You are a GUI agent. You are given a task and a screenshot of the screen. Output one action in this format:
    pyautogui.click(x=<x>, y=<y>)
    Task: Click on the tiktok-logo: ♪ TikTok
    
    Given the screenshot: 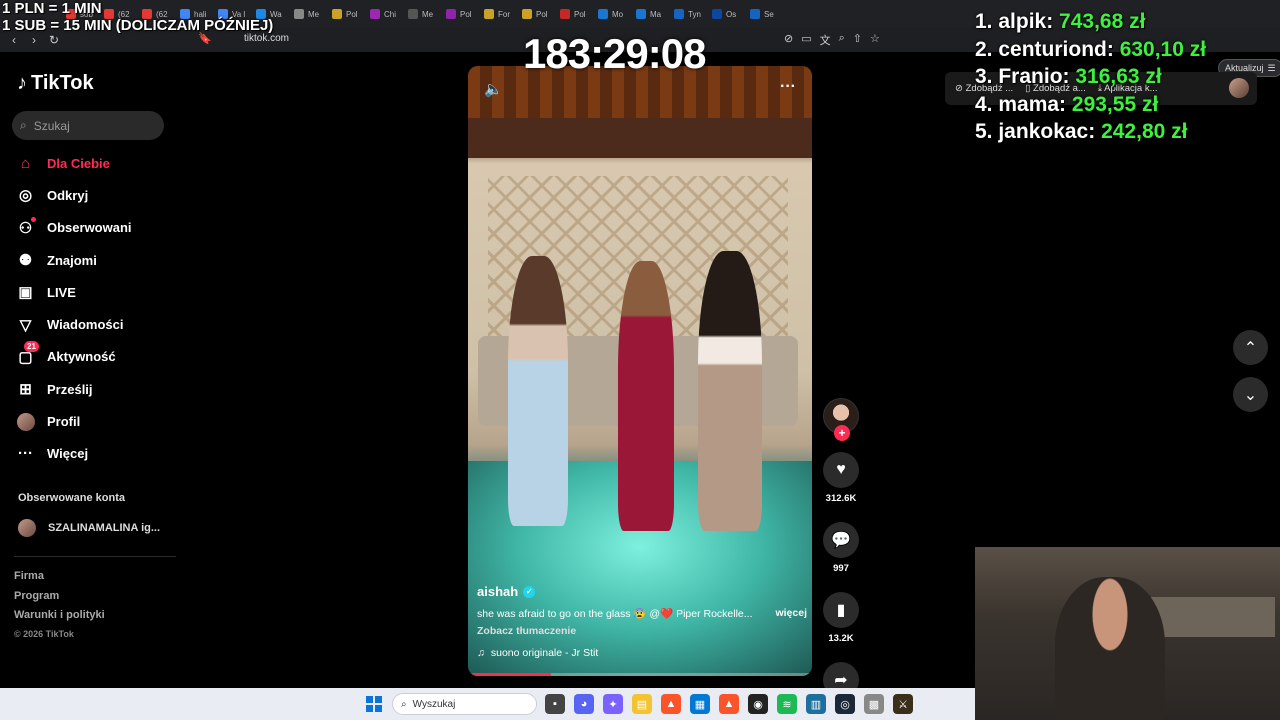 What is the action you would take?
    pyautogui.click(x=55, y=83)
    